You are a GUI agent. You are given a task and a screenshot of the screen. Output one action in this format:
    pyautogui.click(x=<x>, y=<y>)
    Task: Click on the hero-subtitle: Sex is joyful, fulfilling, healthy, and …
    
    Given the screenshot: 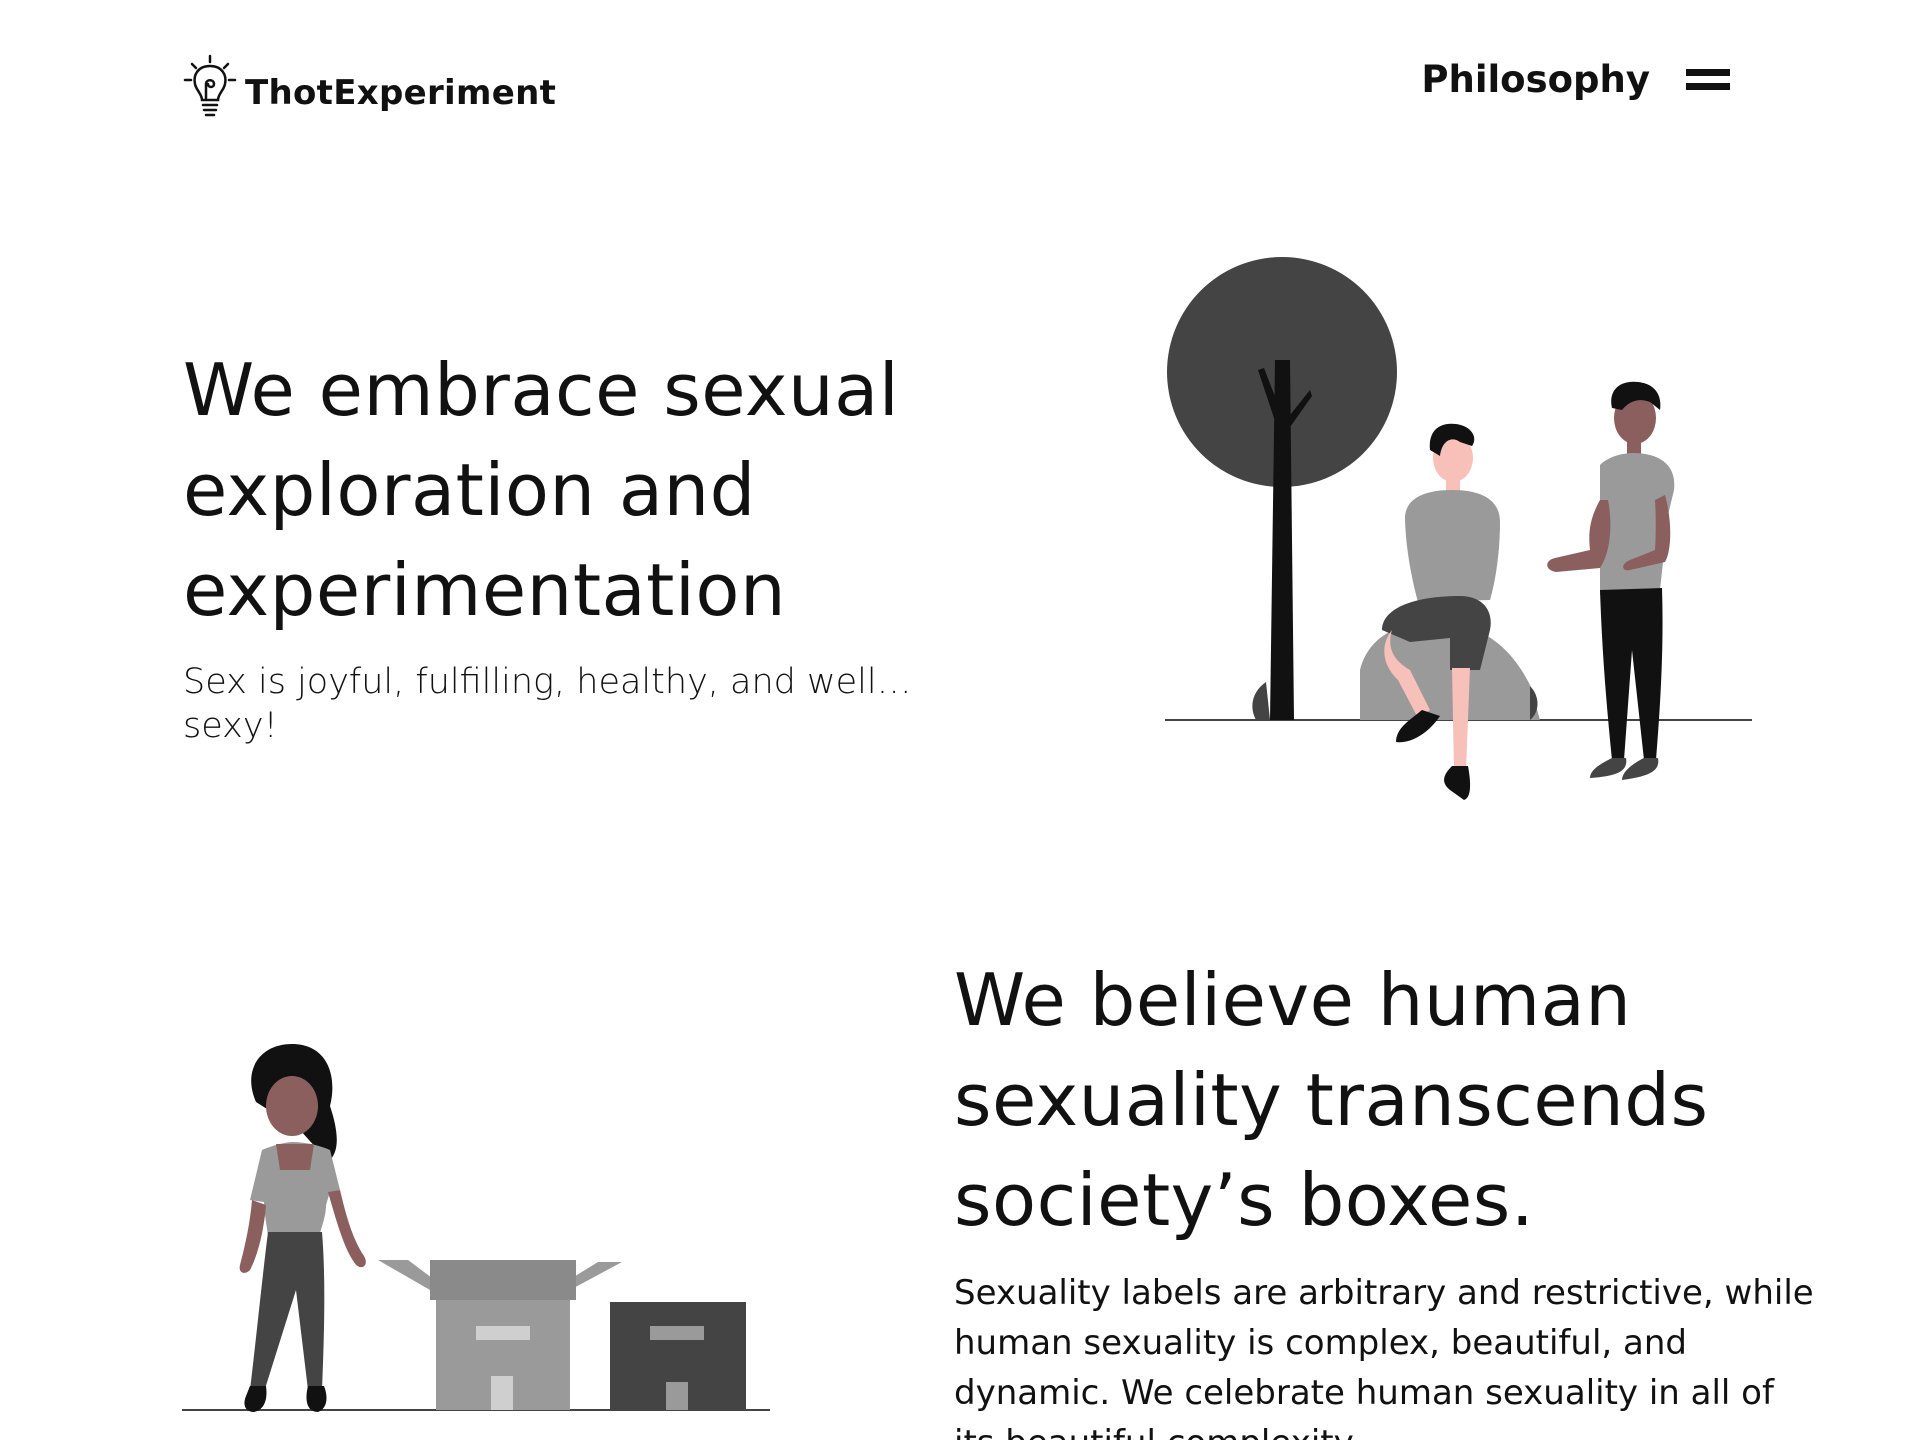 What is the action you would take?
    pyautogui.click(x=547, y=704)
    